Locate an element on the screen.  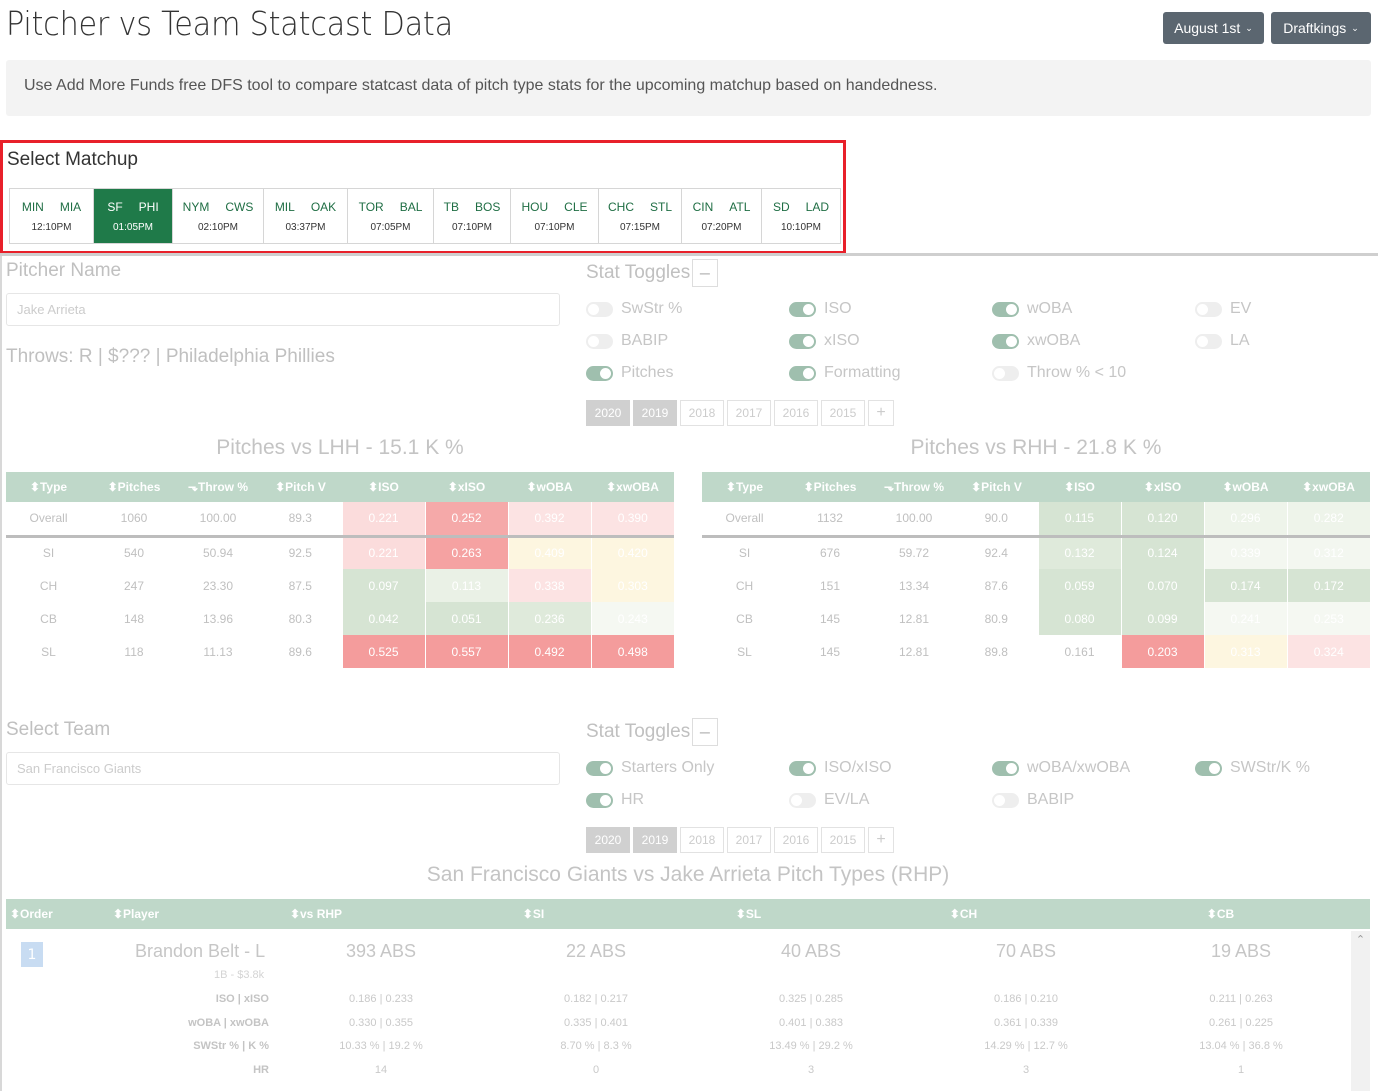
pitcher-name-input: Jake Arrieta is located at coordinates (283, 309).